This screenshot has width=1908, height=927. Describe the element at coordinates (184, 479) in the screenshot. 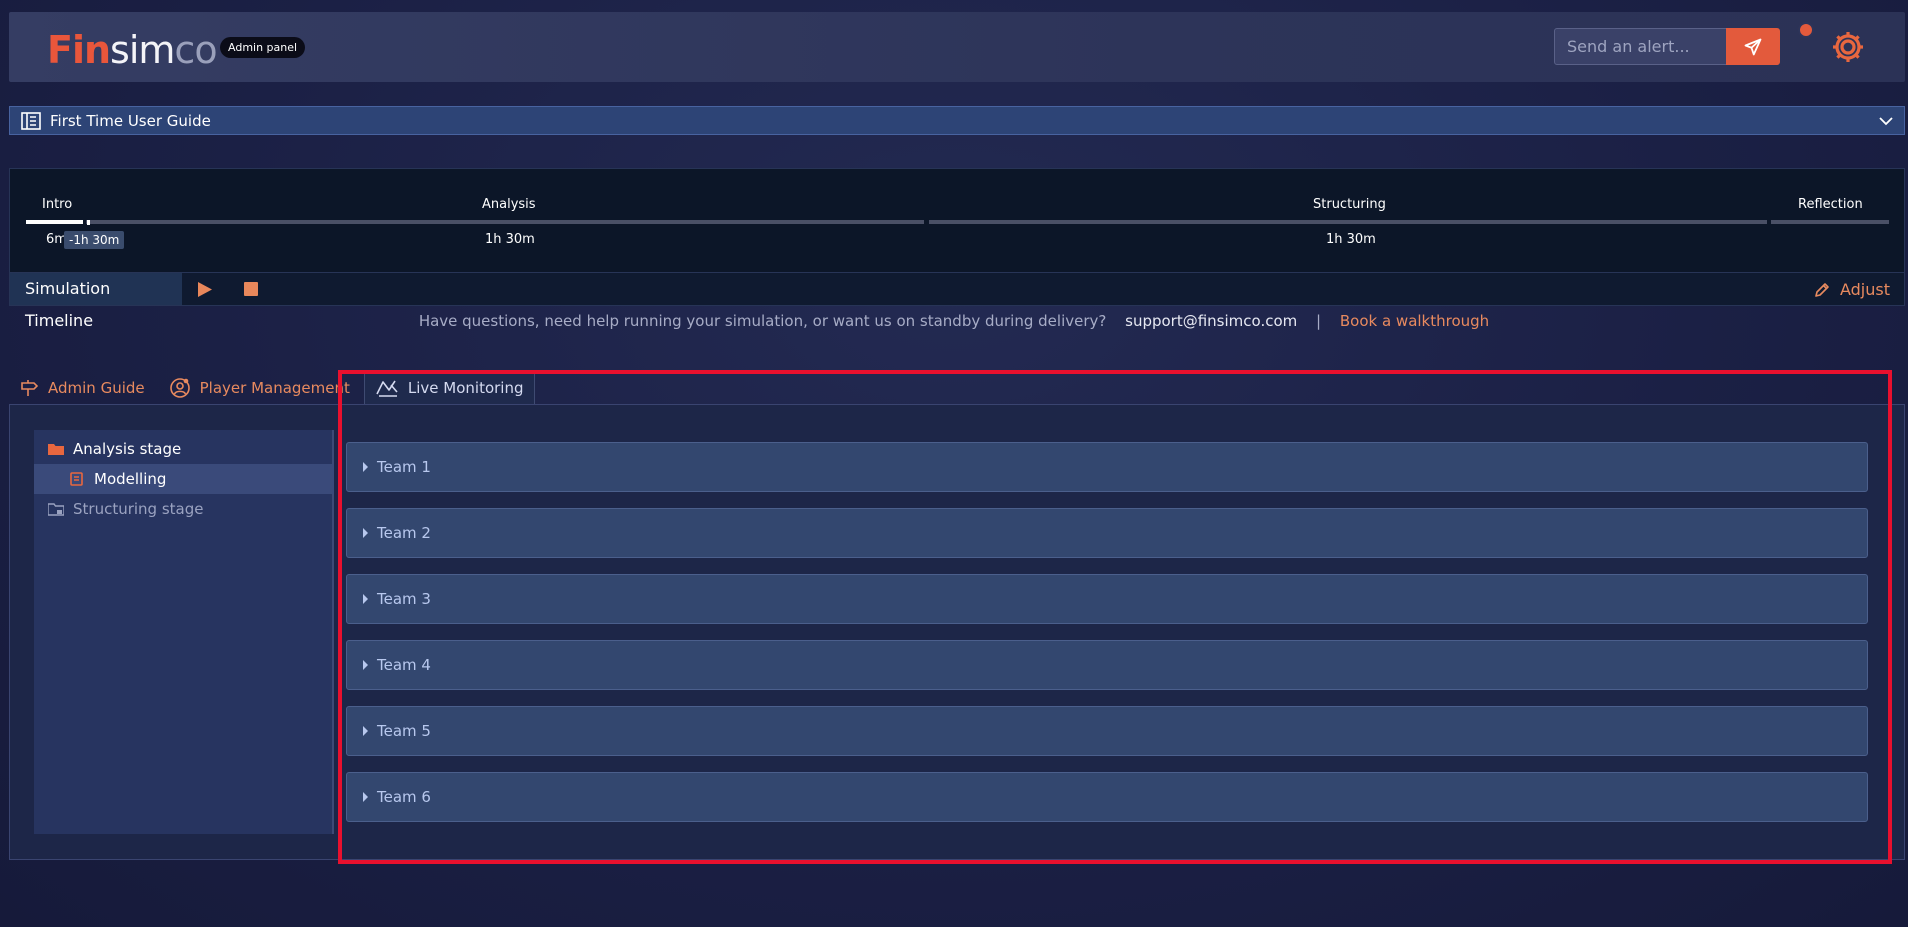

I see `tree-item-modelling: Modelling` at that location.